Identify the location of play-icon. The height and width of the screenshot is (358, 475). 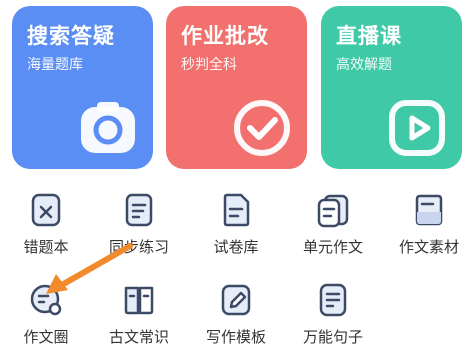
(417, 128).